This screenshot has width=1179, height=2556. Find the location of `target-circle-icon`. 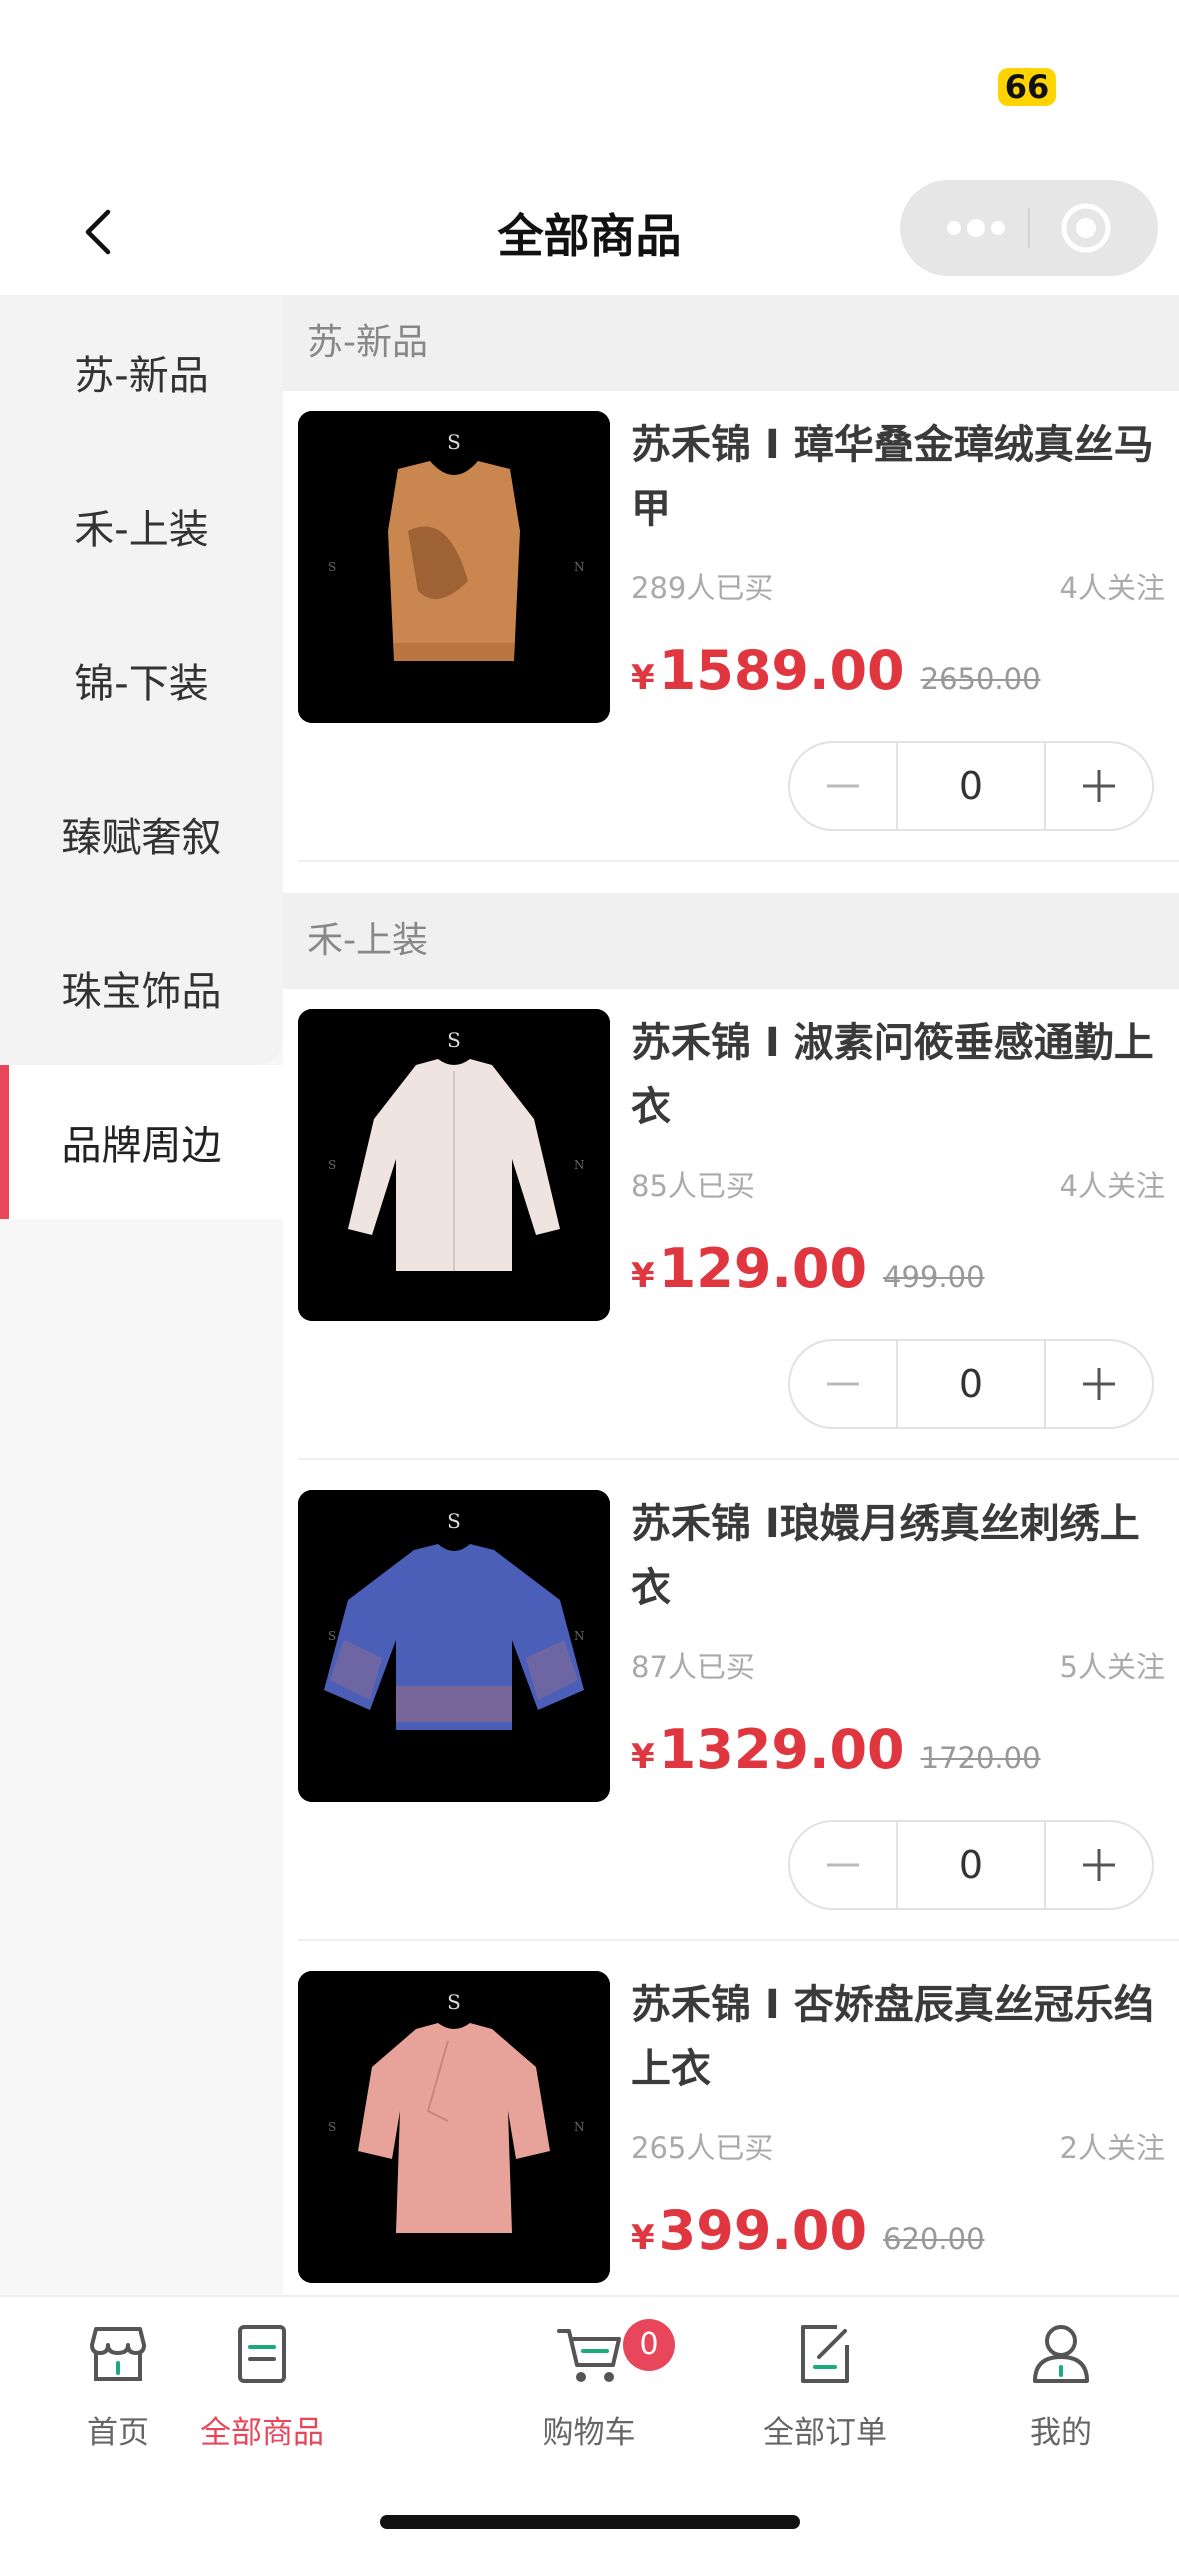

target-circle-icon is located at coordinates (1086, 228).